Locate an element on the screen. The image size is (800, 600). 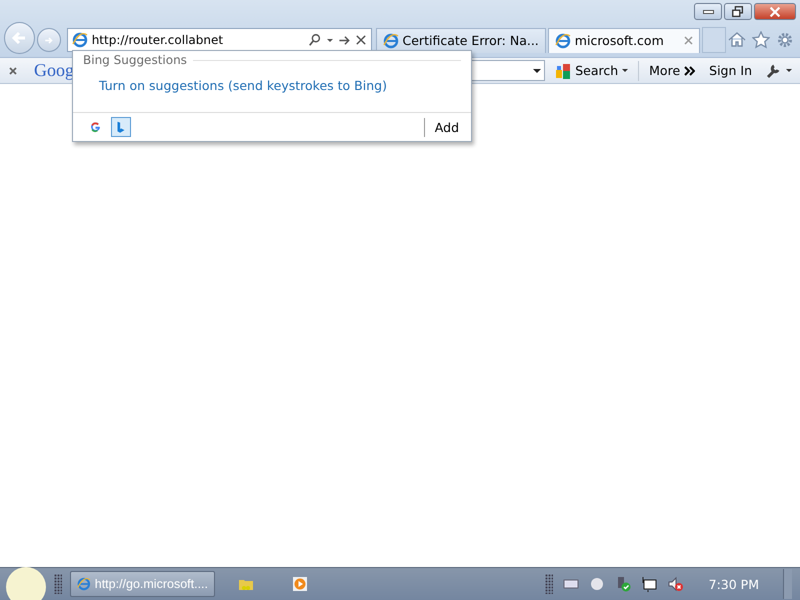
restore-icon is located at coordinates (738, 11).